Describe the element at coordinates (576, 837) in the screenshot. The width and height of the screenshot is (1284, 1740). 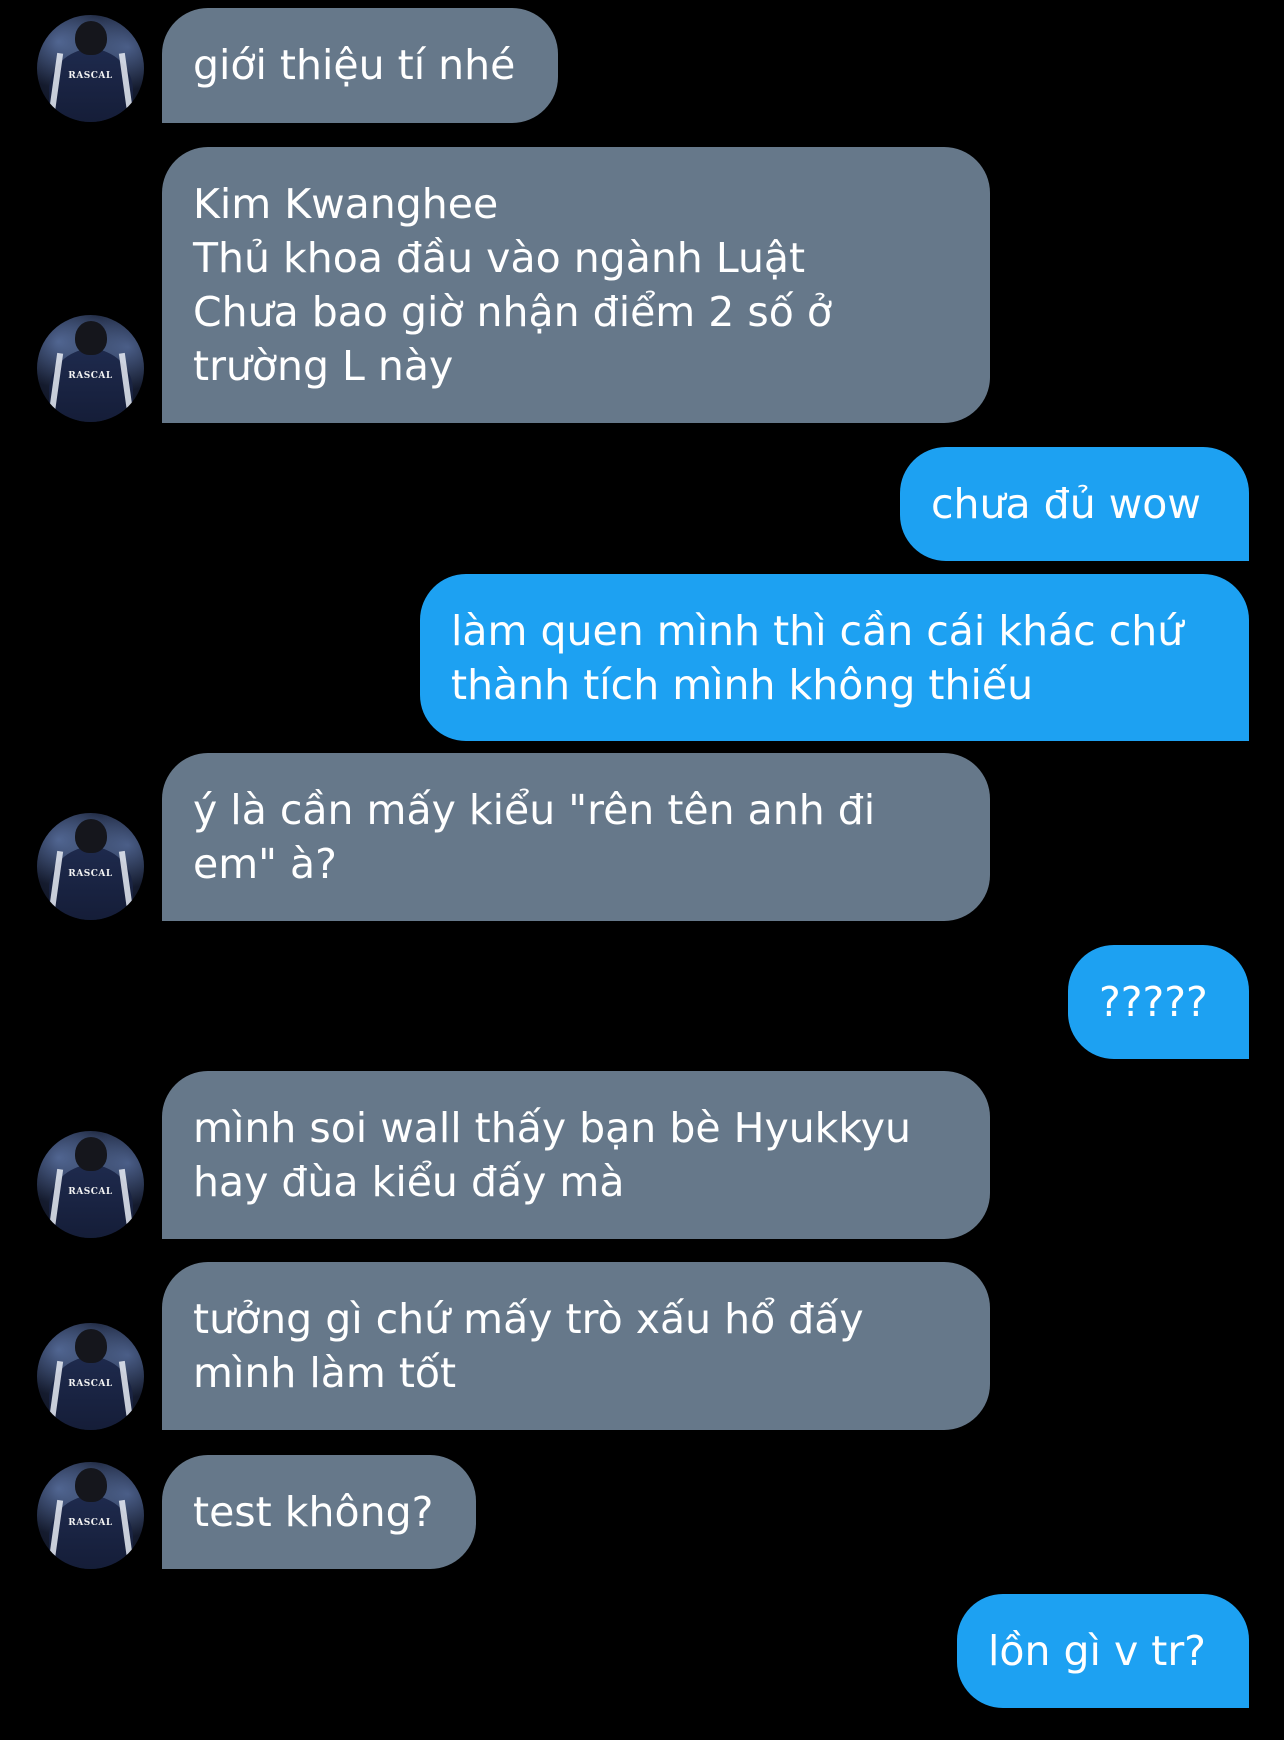
I see `incoming-message-bubble: ý là cần mấy kiểu "rên tên anh đi em" à?` at that location.